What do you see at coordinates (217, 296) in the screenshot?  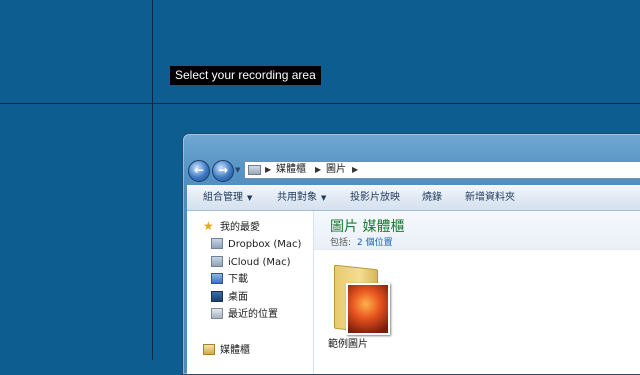 I see `desktop-icon` at bounding box center [217, 296].